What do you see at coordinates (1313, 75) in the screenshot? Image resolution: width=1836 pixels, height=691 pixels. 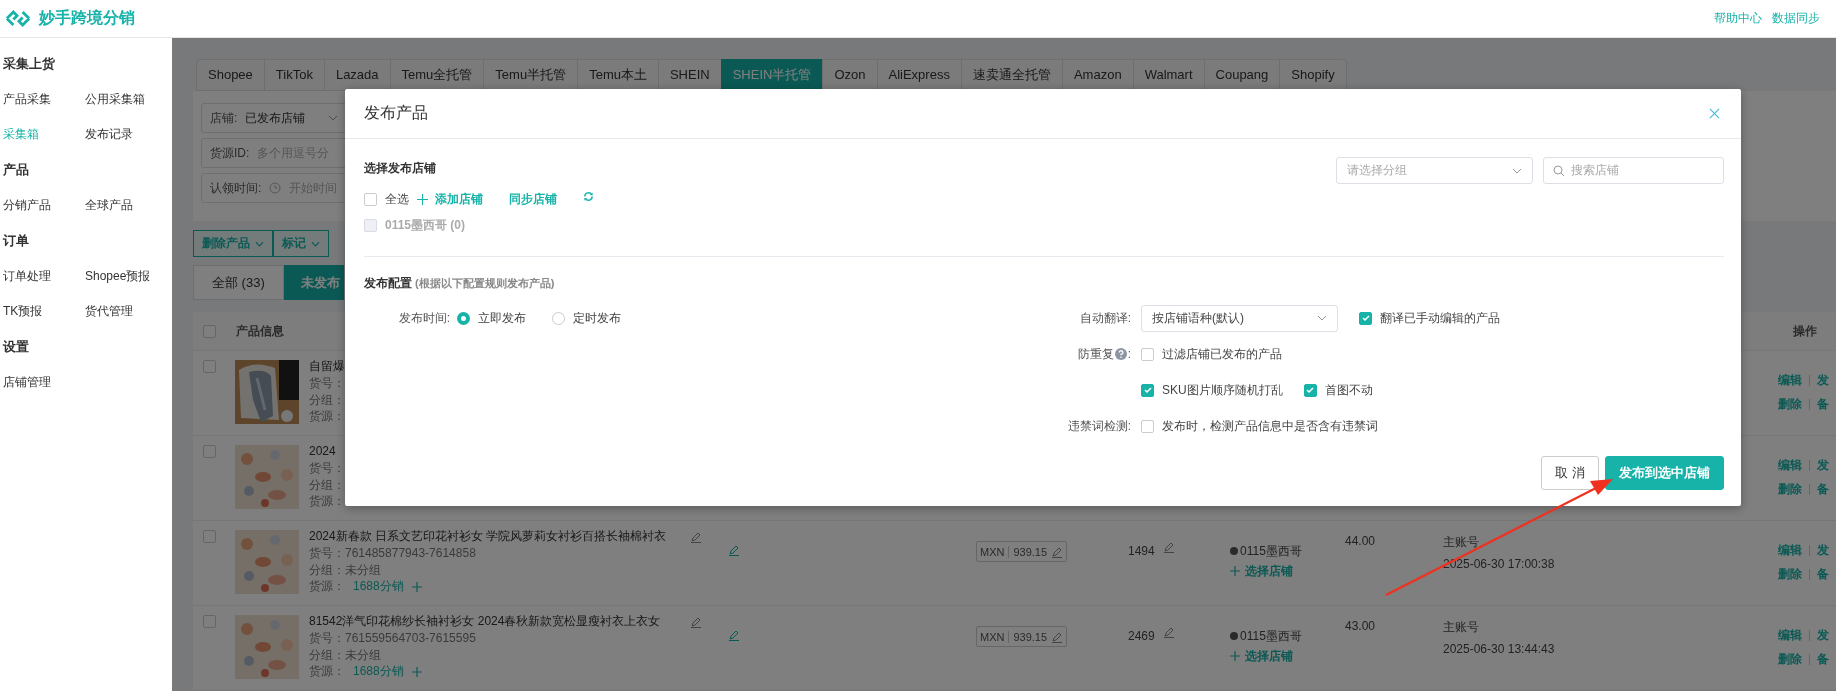 I see `platform-tab: Shopify` at bounding box center [1313, 75].